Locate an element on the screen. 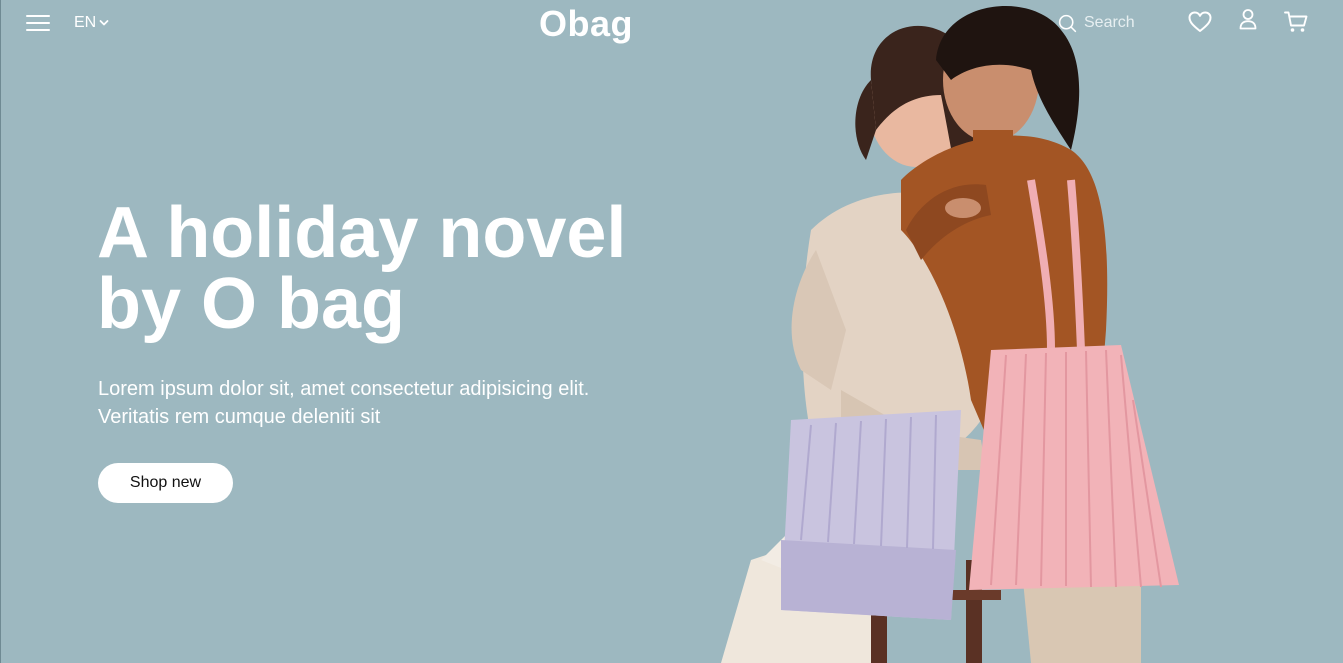 Image resolution: width=1343 pixels, height=663 pixels. hero-title: A holiday novel by O bag is located at coordinates (397, 268).